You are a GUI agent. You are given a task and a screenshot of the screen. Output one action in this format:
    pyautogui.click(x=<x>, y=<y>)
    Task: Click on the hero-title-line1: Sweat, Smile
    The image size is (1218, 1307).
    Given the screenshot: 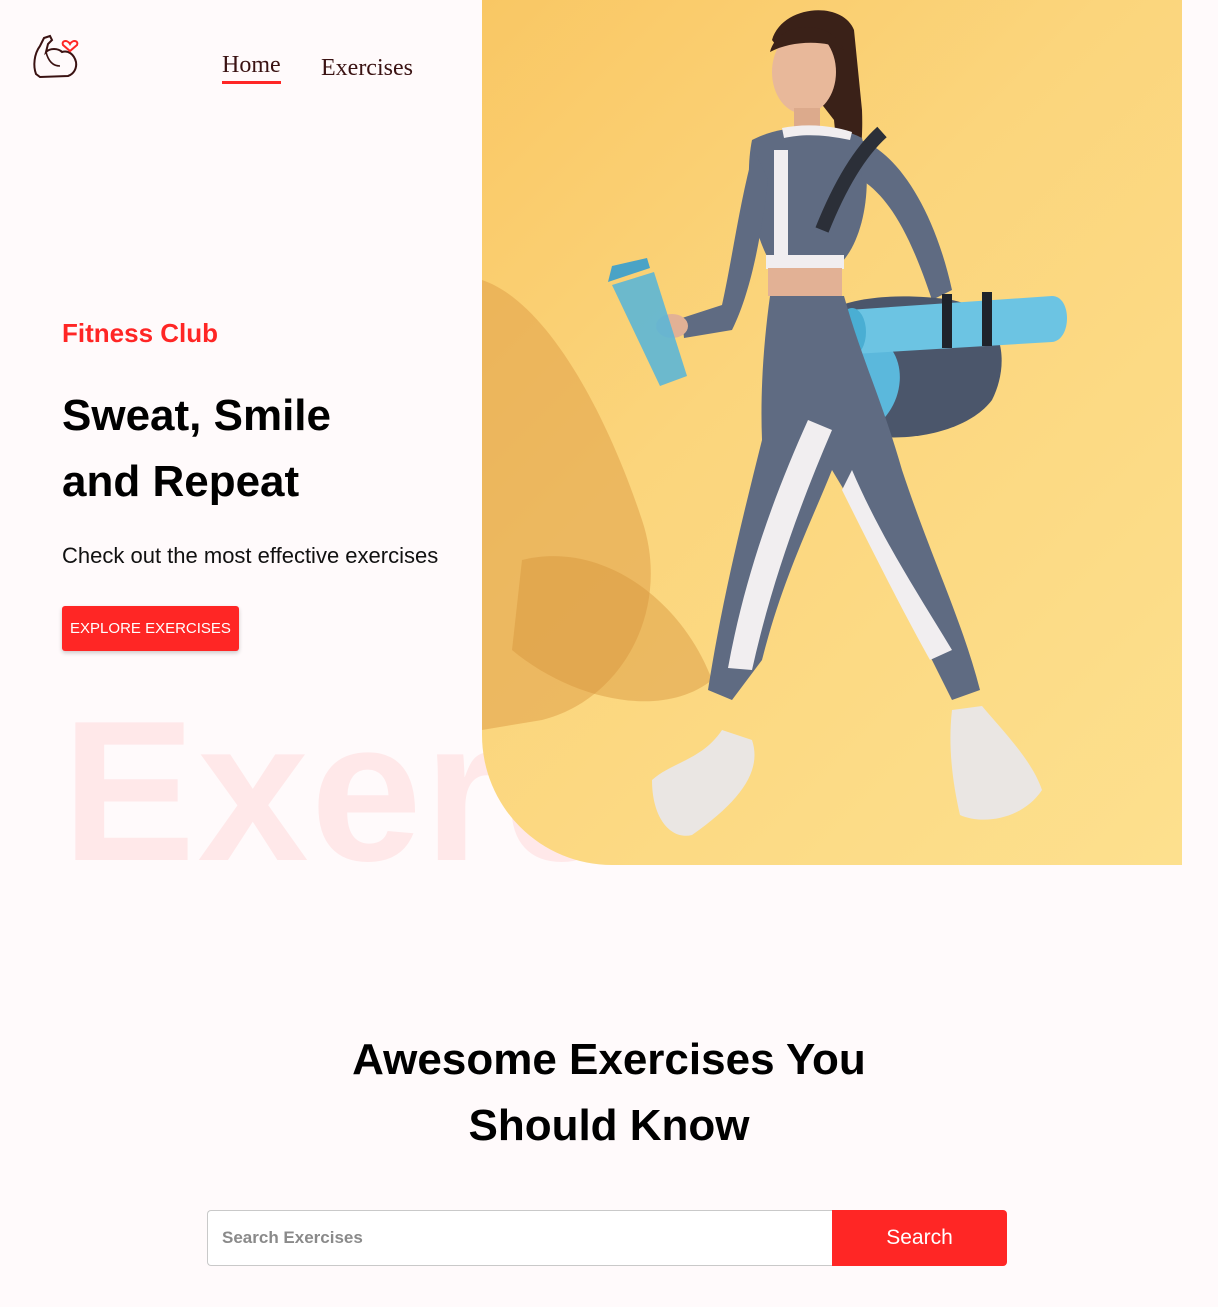 What is the action you would take?
    pyautogui.click(x=197, y=415)
    